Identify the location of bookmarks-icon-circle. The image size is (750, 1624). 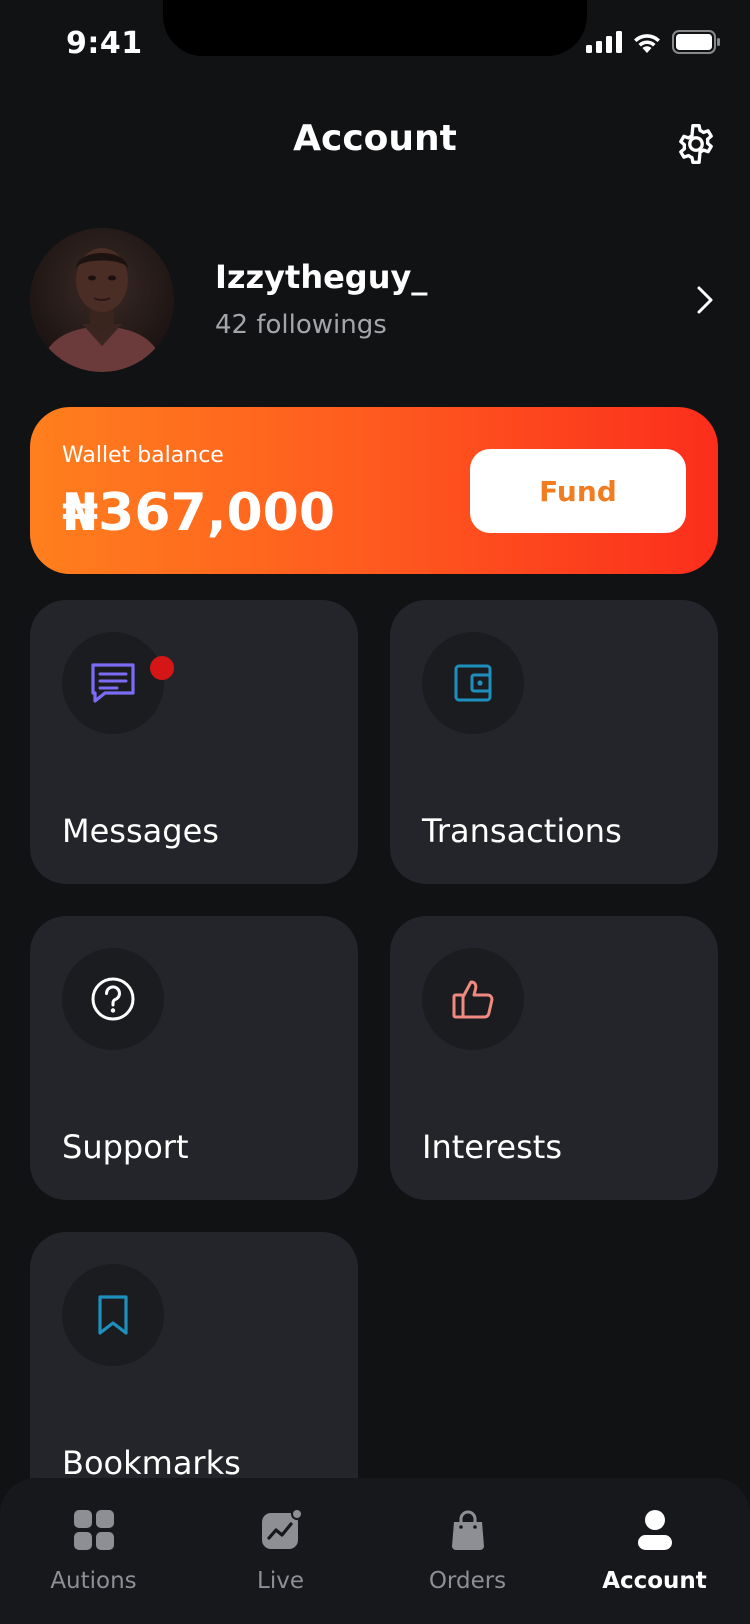
(113, 1315).